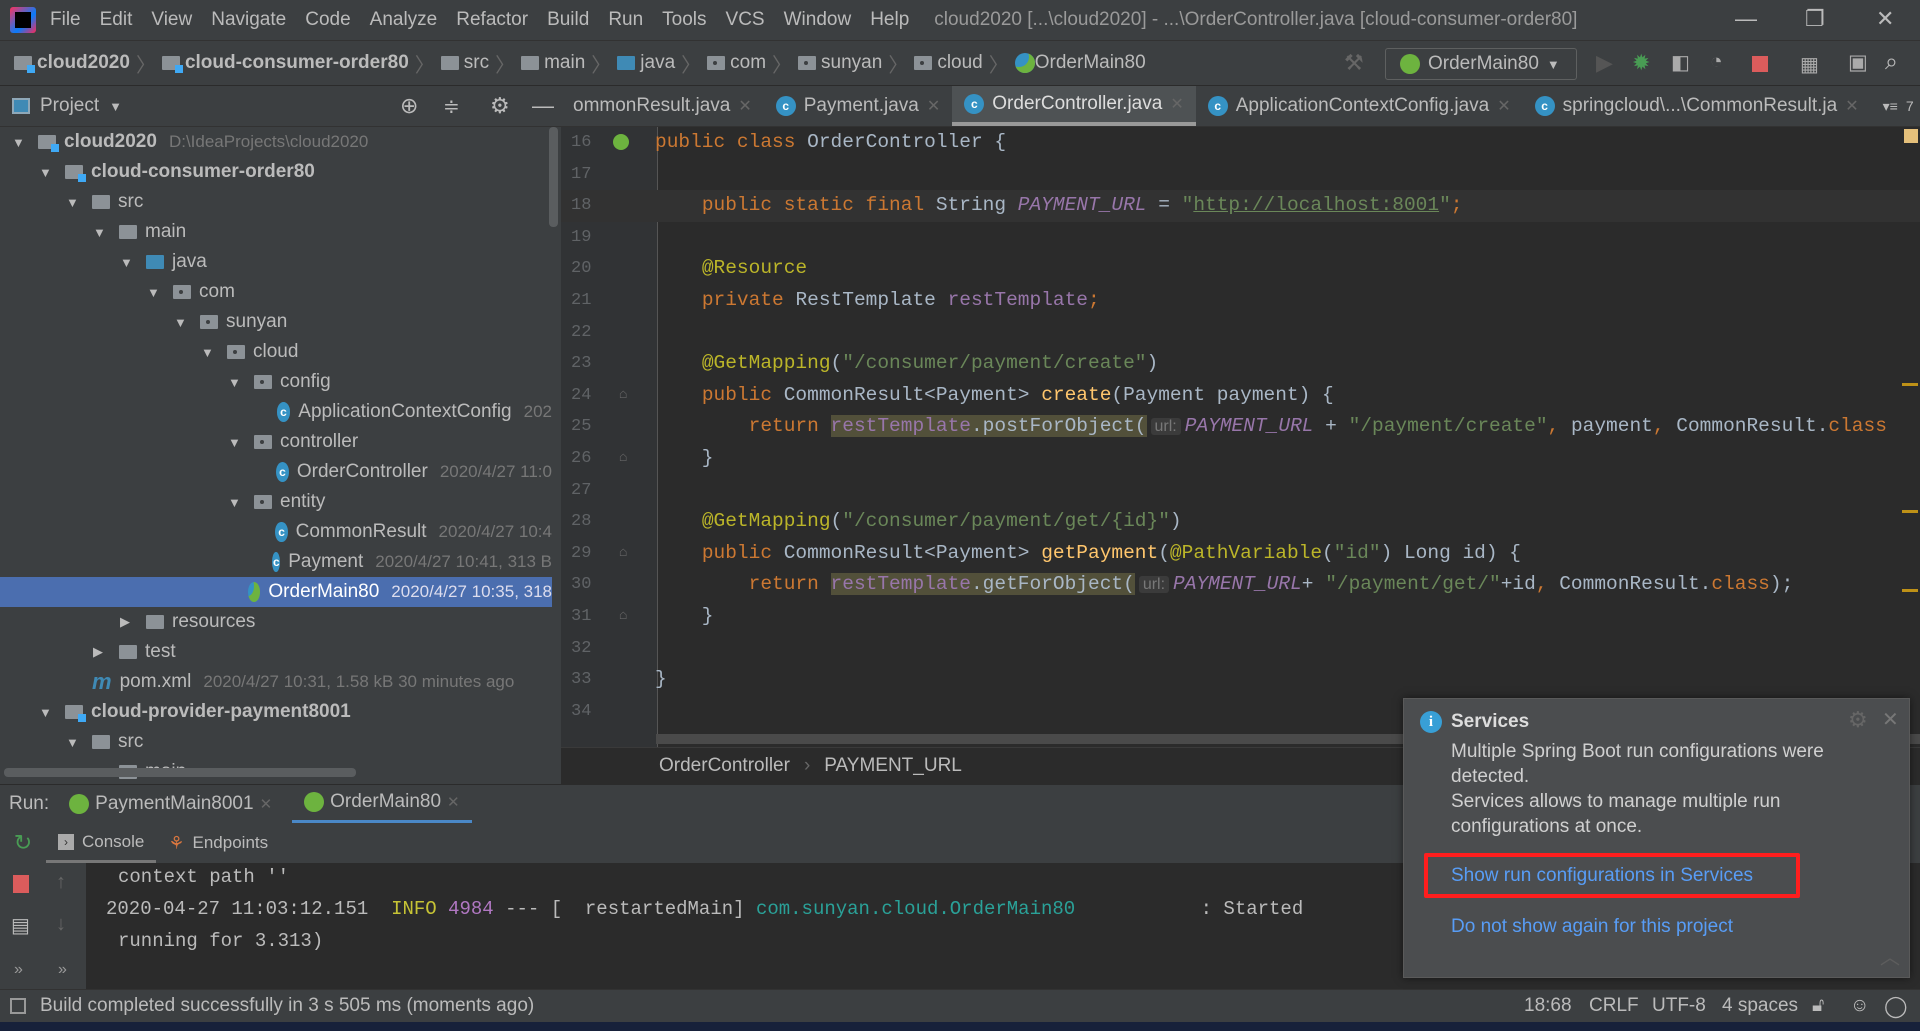  What do you see at coordinates (961, 63) in the screenshot?
I see `breadcrumb-item: cloud 〉` at bounding box center [961, 63].